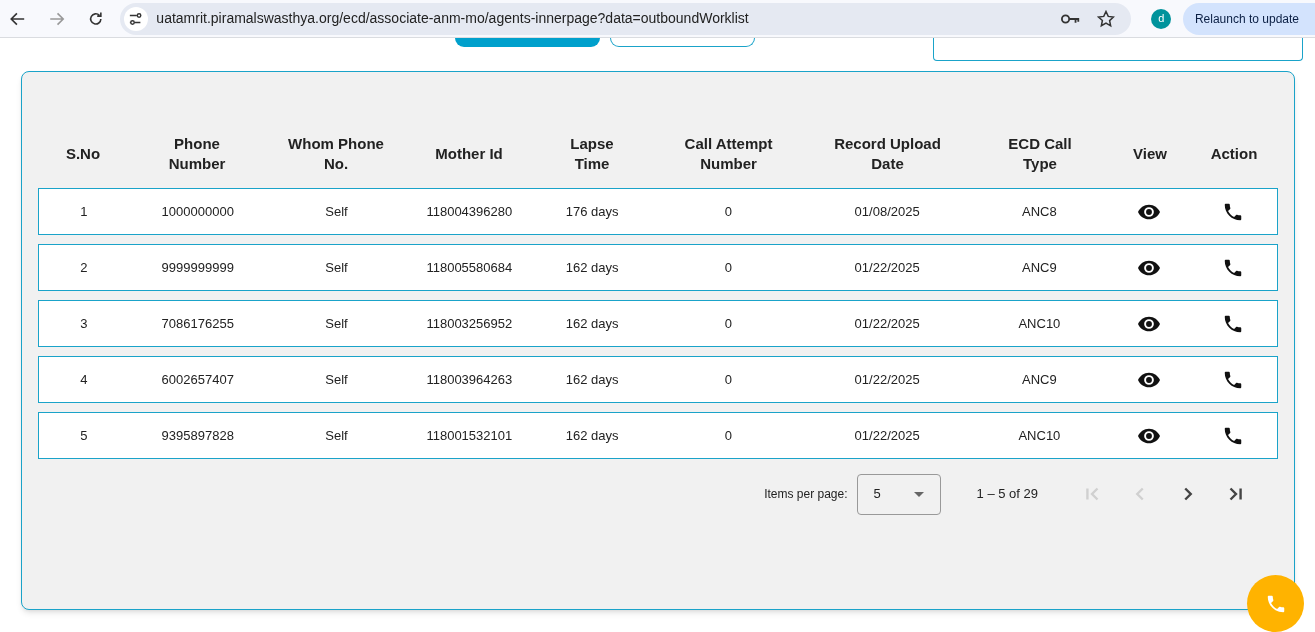  What do you see at coordinates (592, 211) in the screenshot?
I see `table-cell-text: 176 days` at bounding box center [592, 211].